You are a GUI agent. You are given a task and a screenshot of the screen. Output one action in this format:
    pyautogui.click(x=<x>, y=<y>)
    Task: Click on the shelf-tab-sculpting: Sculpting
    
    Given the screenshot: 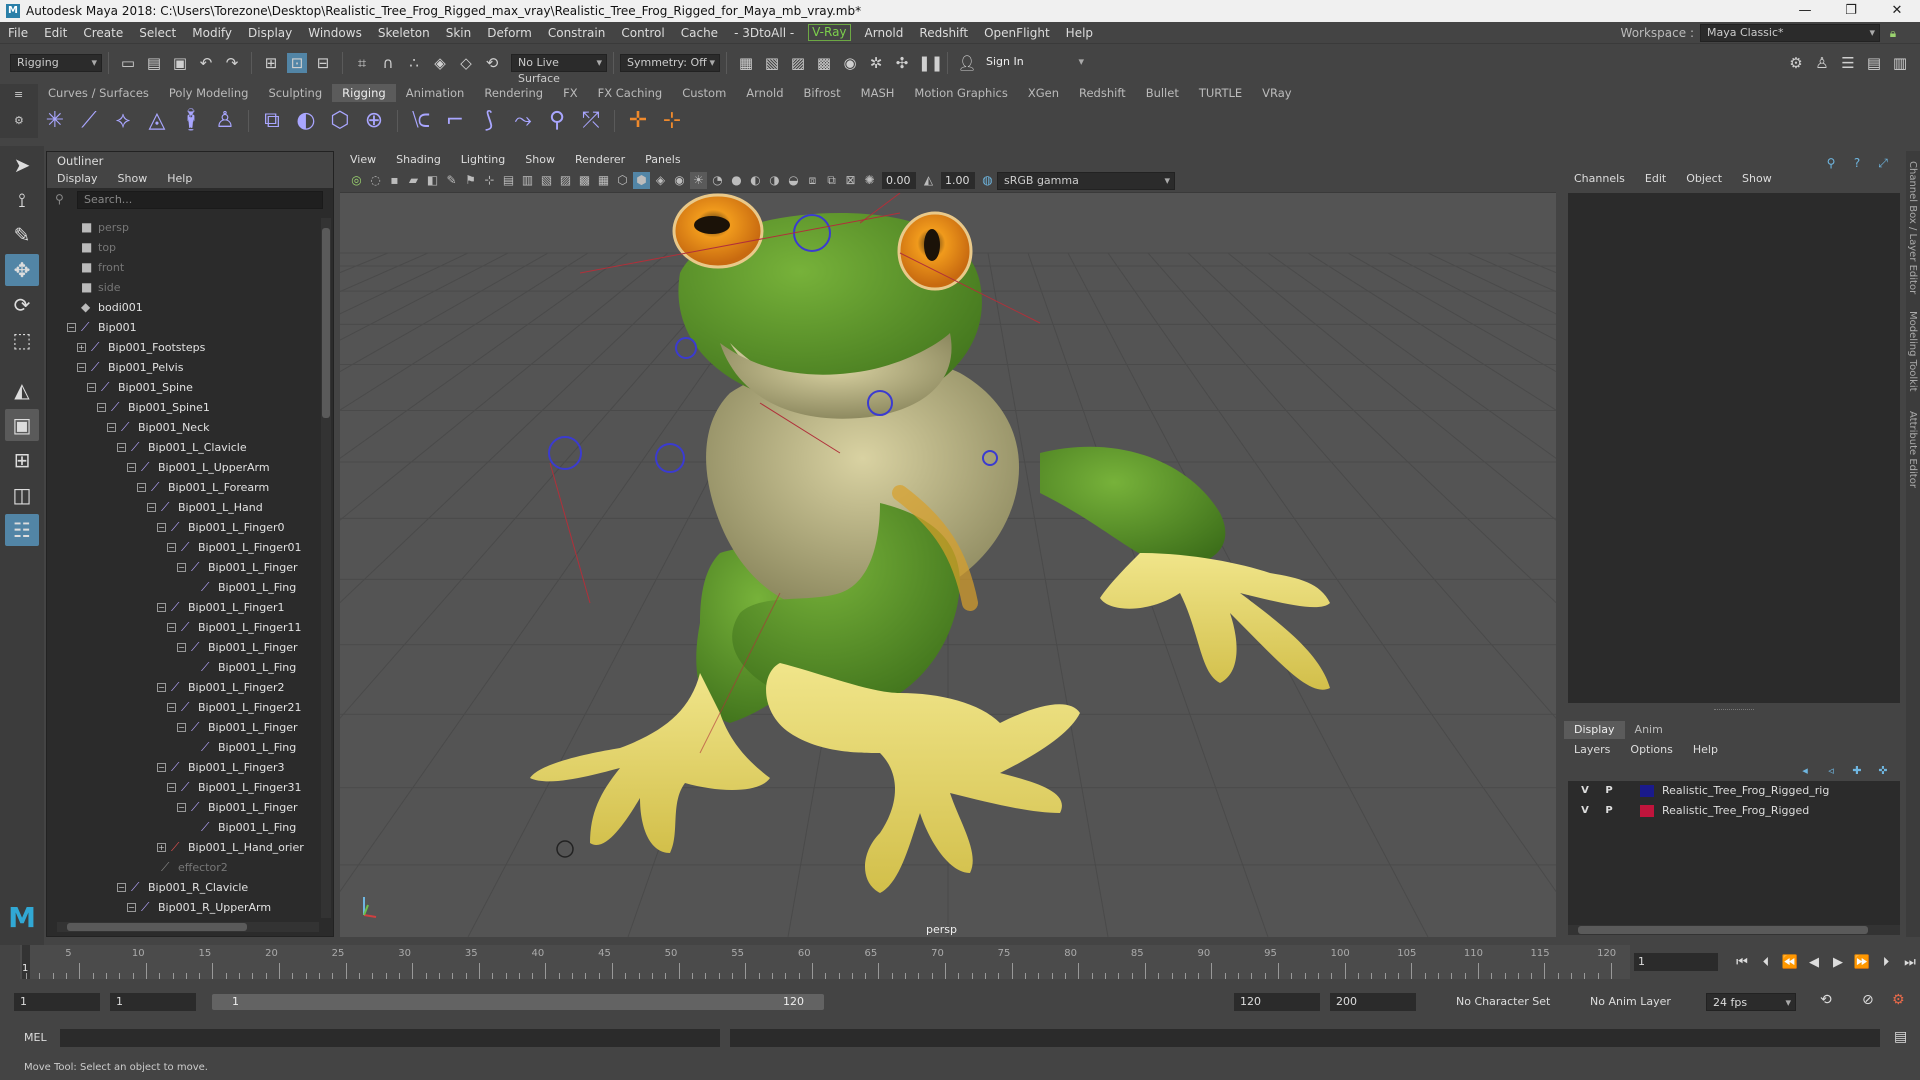 What is the action you would take?
    pyautogui.click(x=295, y=93)
    